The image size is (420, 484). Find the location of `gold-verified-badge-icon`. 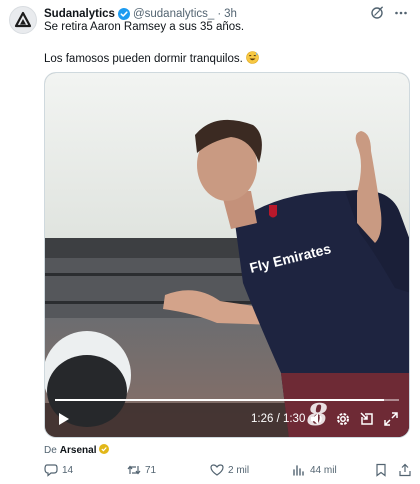

gold-verified-badge-icon is located at coordinates (104, 450).